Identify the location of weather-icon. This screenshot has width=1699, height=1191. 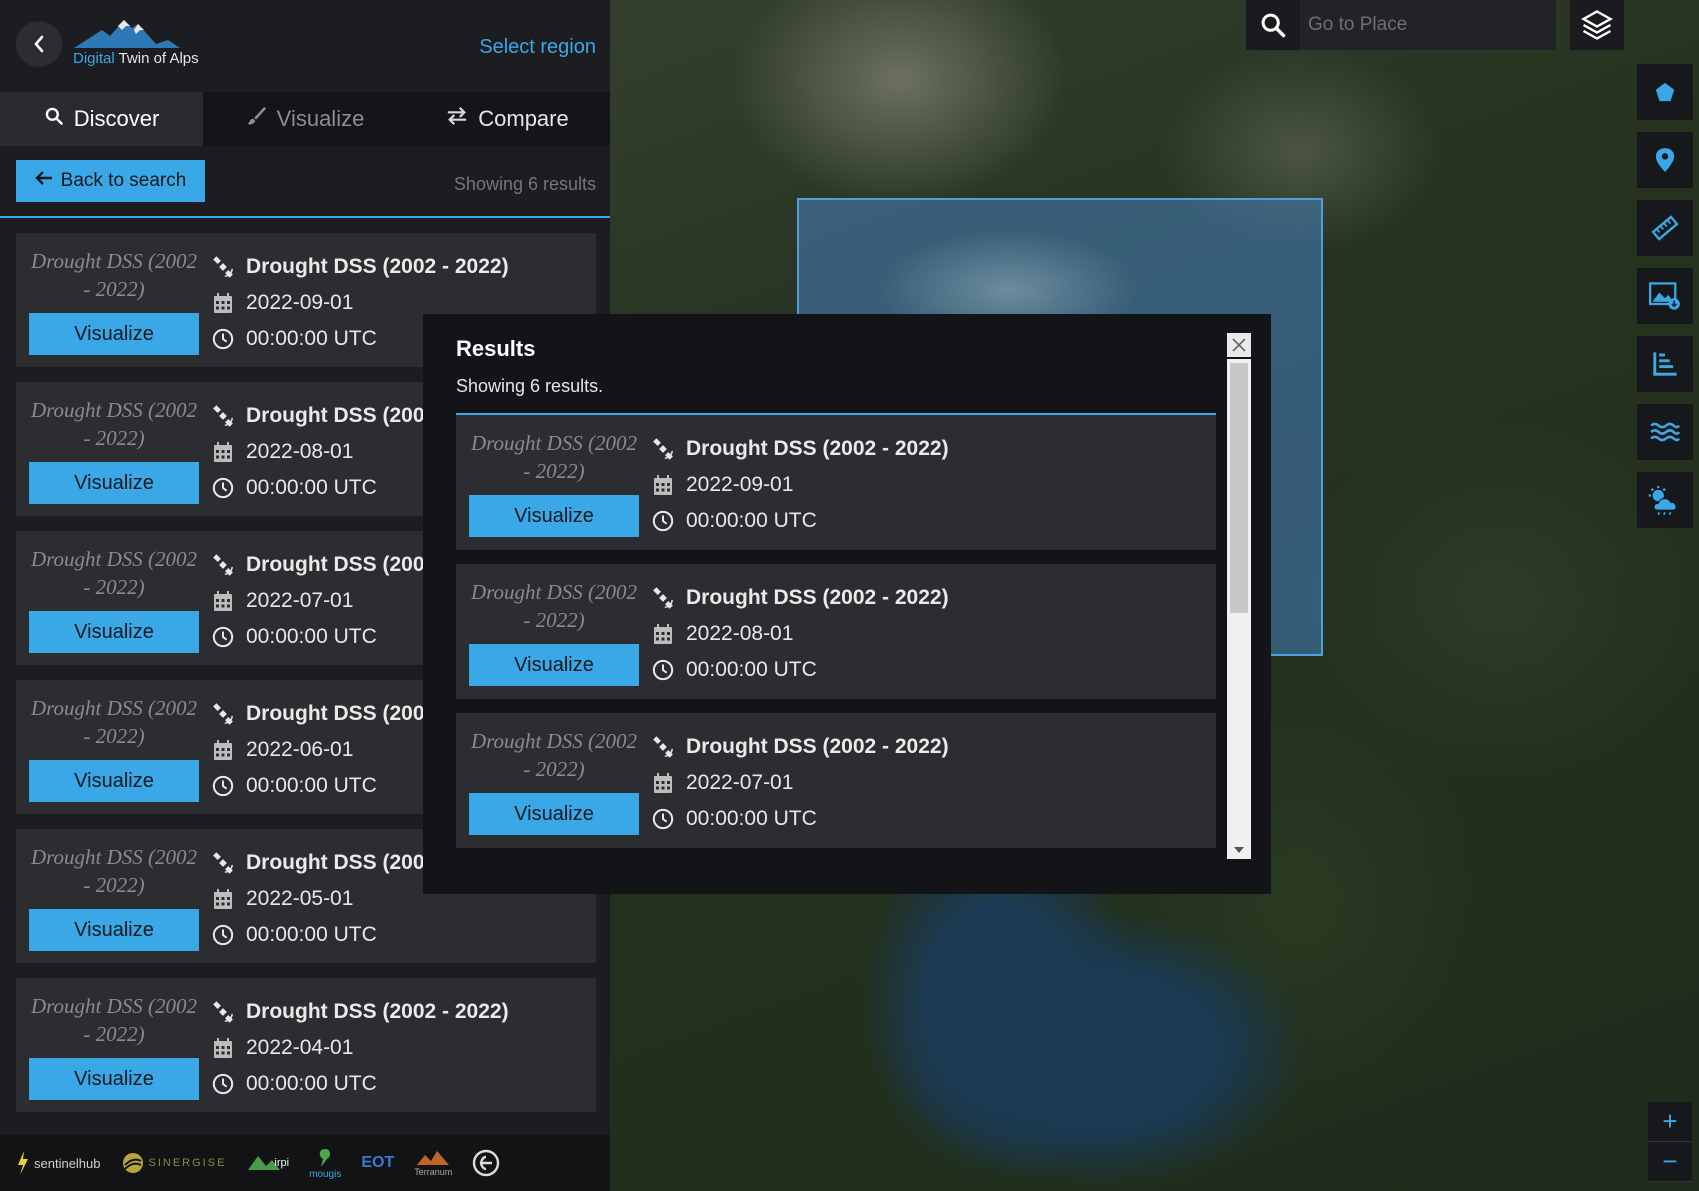
(1665, 500).